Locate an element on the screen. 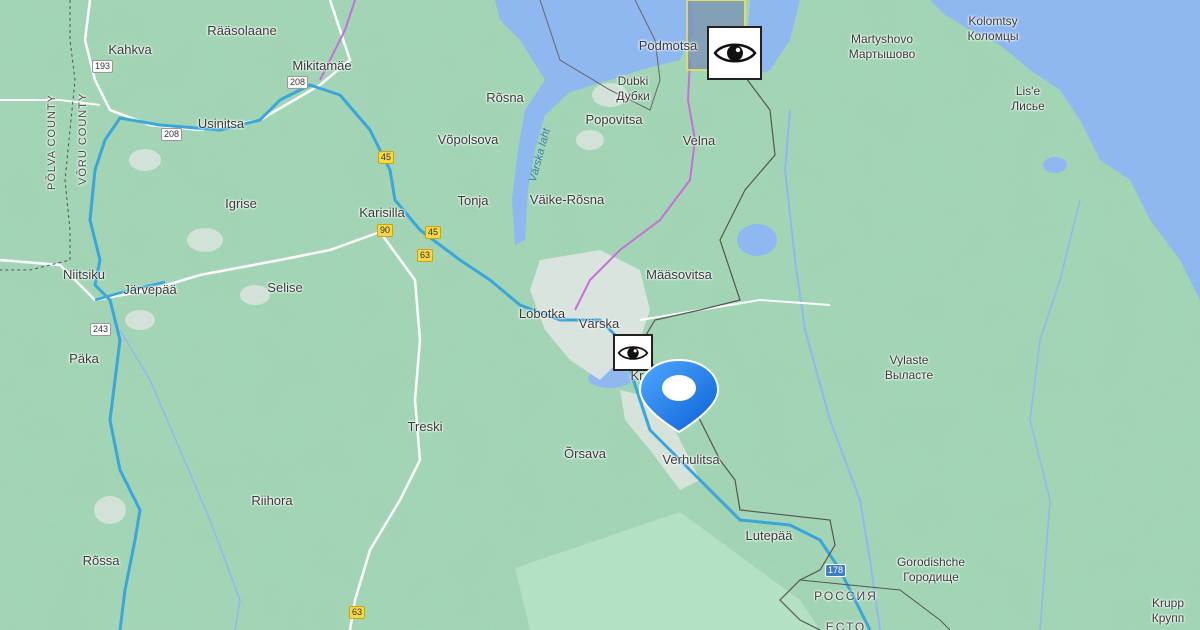 This screenshot has width=1200, height=630. label-rossa: Rõssa is located at coordinates (101, 560).